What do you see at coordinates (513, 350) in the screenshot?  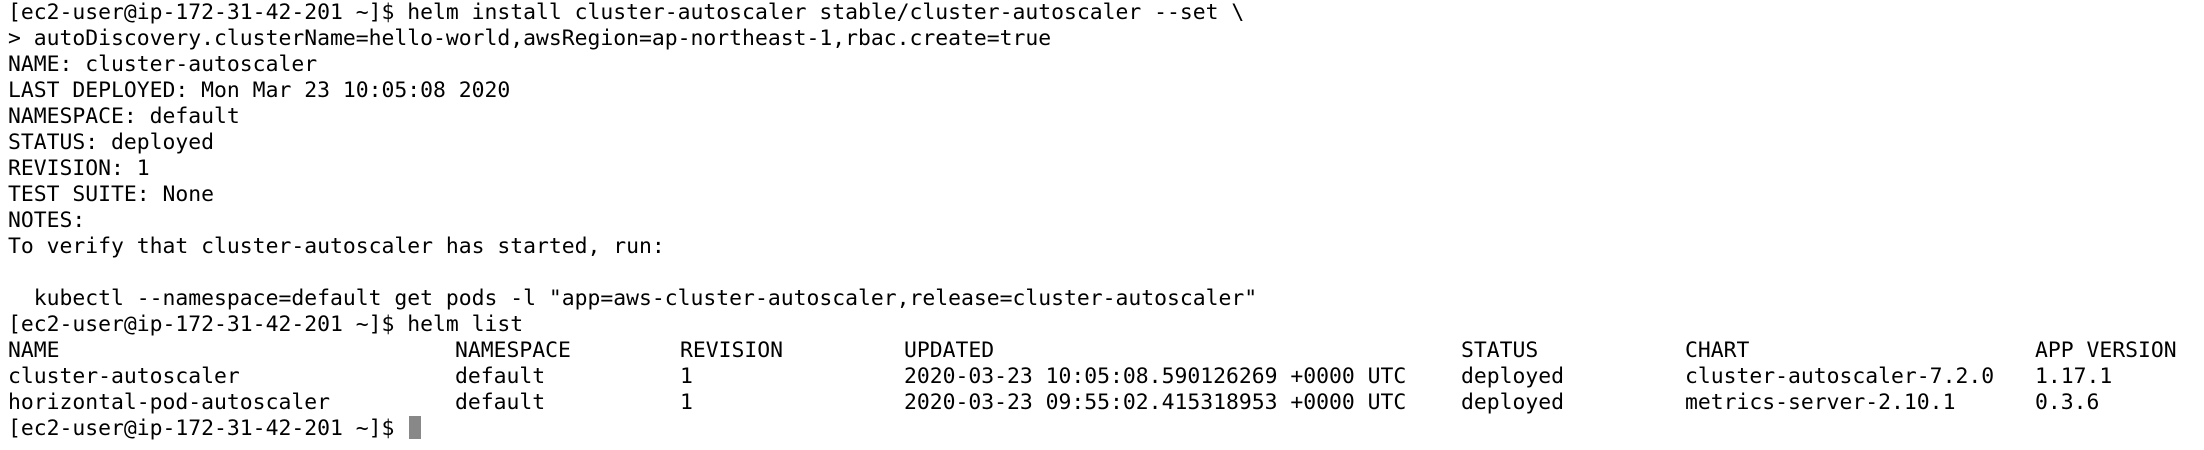 I see `column-header-namespace: NAMESPACE` at bounding box center [513, 350].